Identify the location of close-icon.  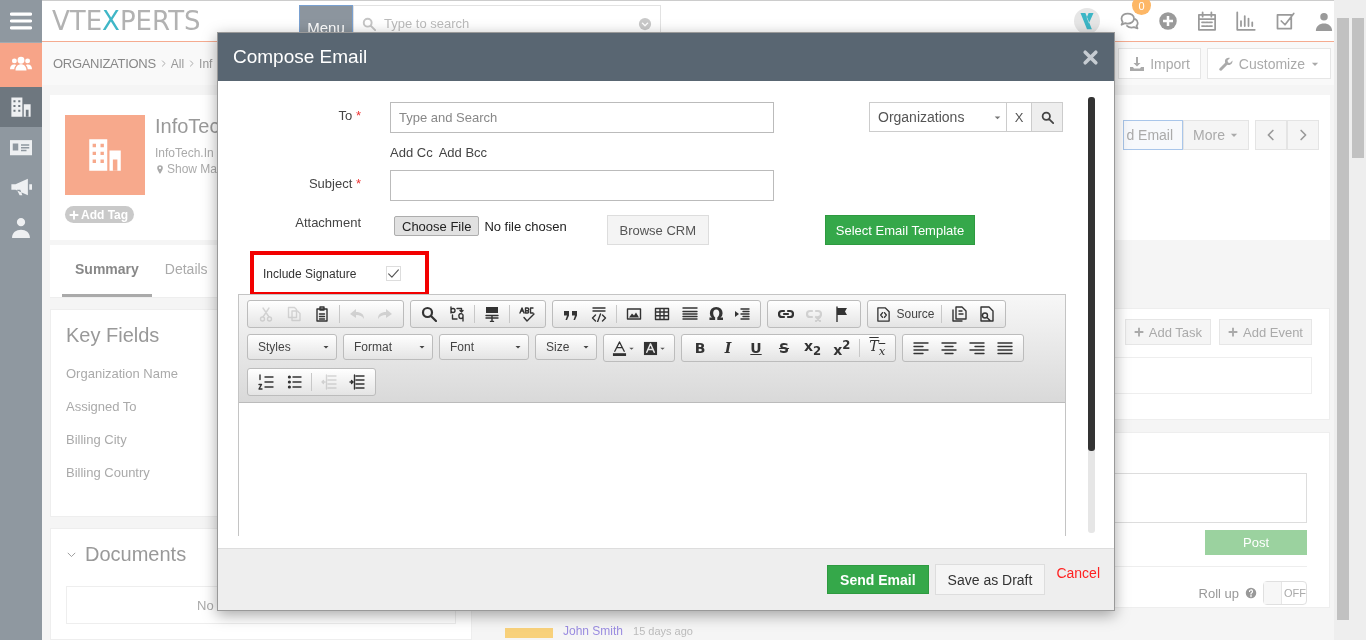
(1090, 57).